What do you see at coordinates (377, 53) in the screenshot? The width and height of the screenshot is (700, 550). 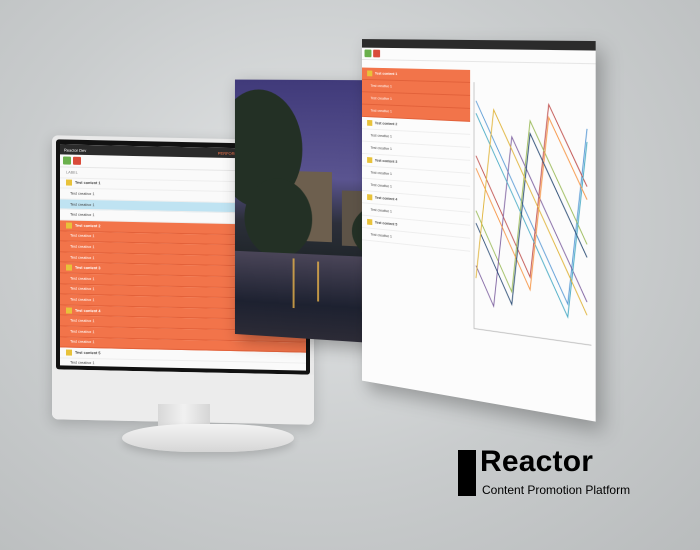 I see `sheet-delete-button` at bounding box center [377, 53].